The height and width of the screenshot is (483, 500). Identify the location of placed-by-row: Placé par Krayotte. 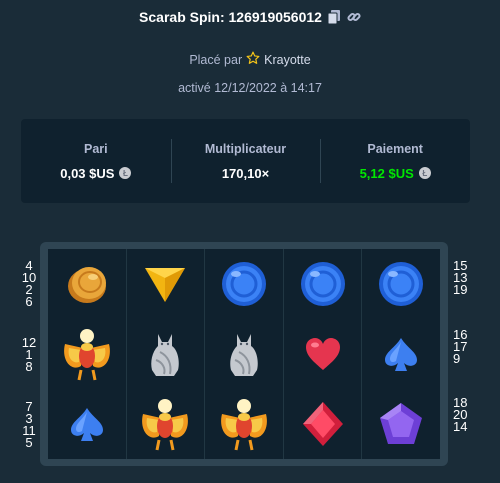
(250, 59).